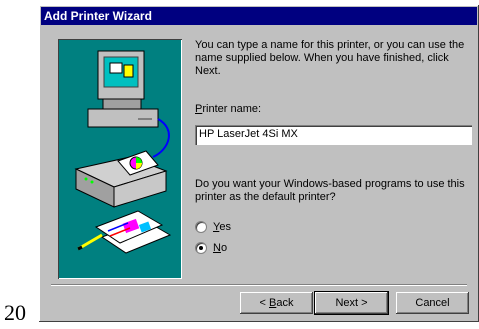 The height and width of the screenshot is (329, 479). What do you see at coordinates (124, 232) in the screenshot?
I see `printed-pages-icon` at bounding box center [124, 232].